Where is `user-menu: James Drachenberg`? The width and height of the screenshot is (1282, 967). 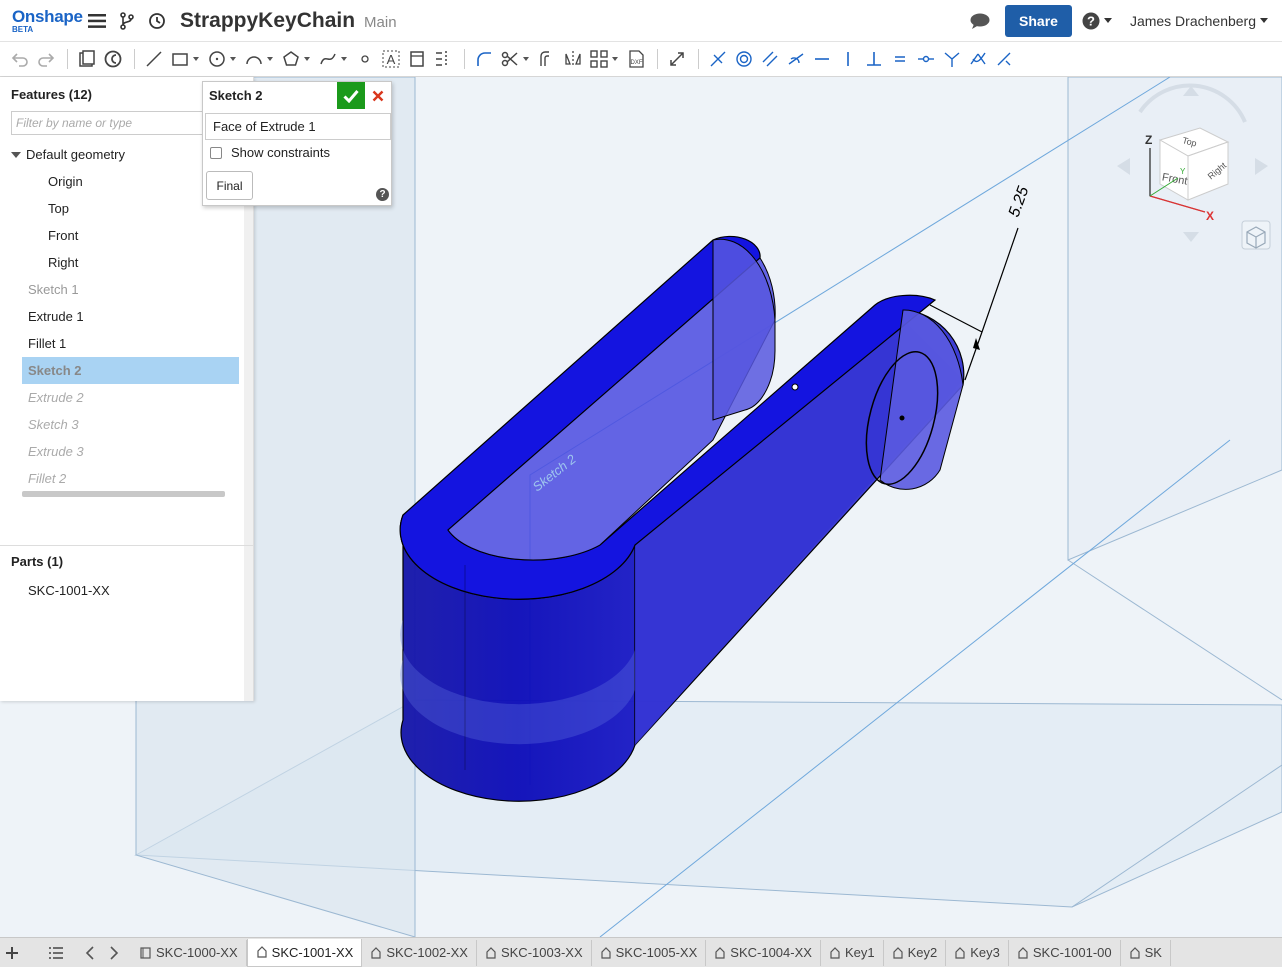
user-menu: James Drachenberg is located at coordinates (1199, 21).